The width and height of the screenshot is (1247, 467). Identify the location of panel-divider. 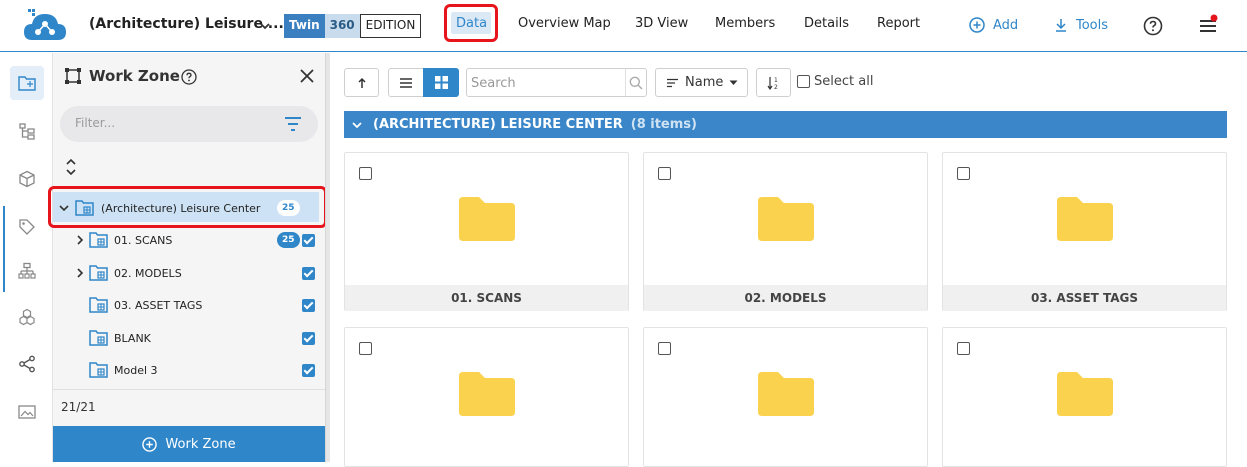
(189, 389).